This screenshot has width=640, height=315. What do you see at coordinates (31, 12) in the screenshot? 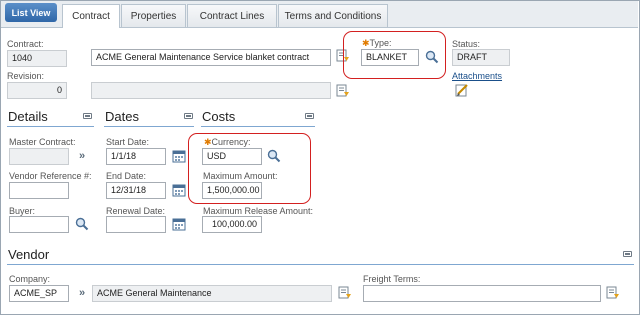
I see `list-view-button: List View` at bounding box center [31, 12].